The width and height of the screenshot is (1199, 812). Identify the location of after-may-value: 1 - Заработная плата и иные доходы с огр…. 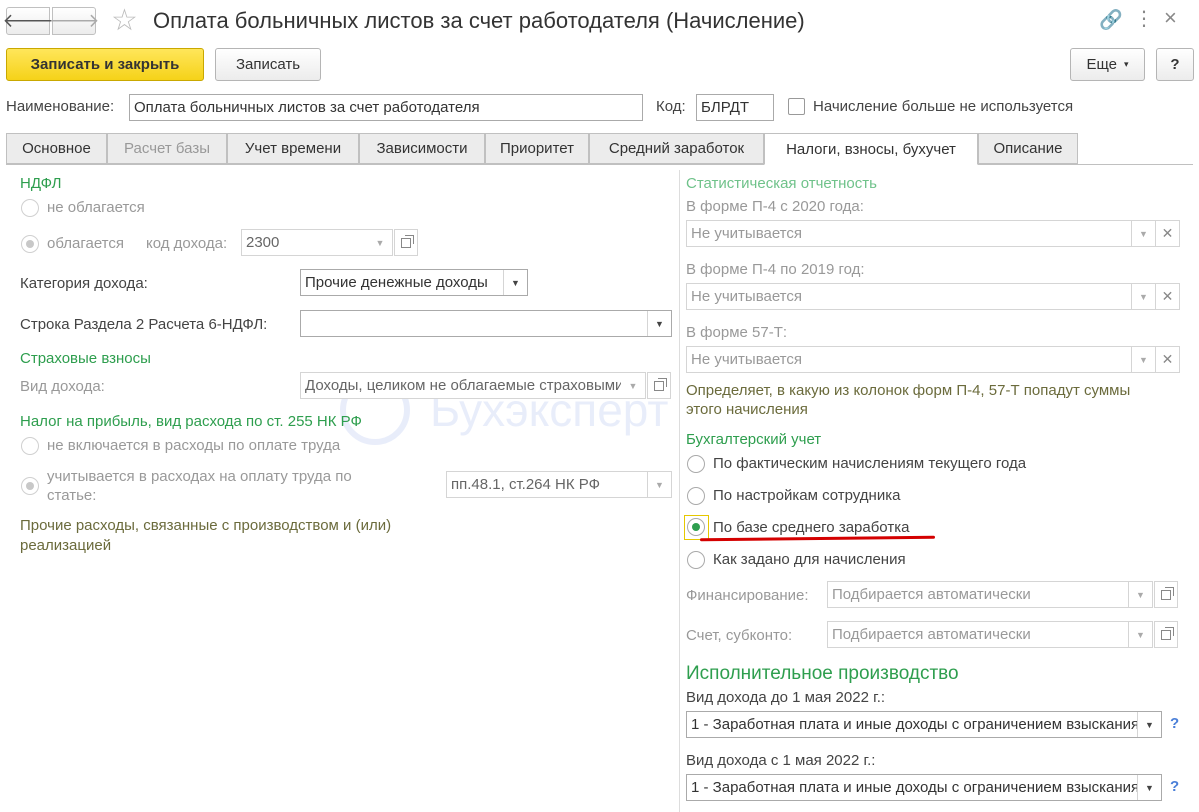
(914, 787).